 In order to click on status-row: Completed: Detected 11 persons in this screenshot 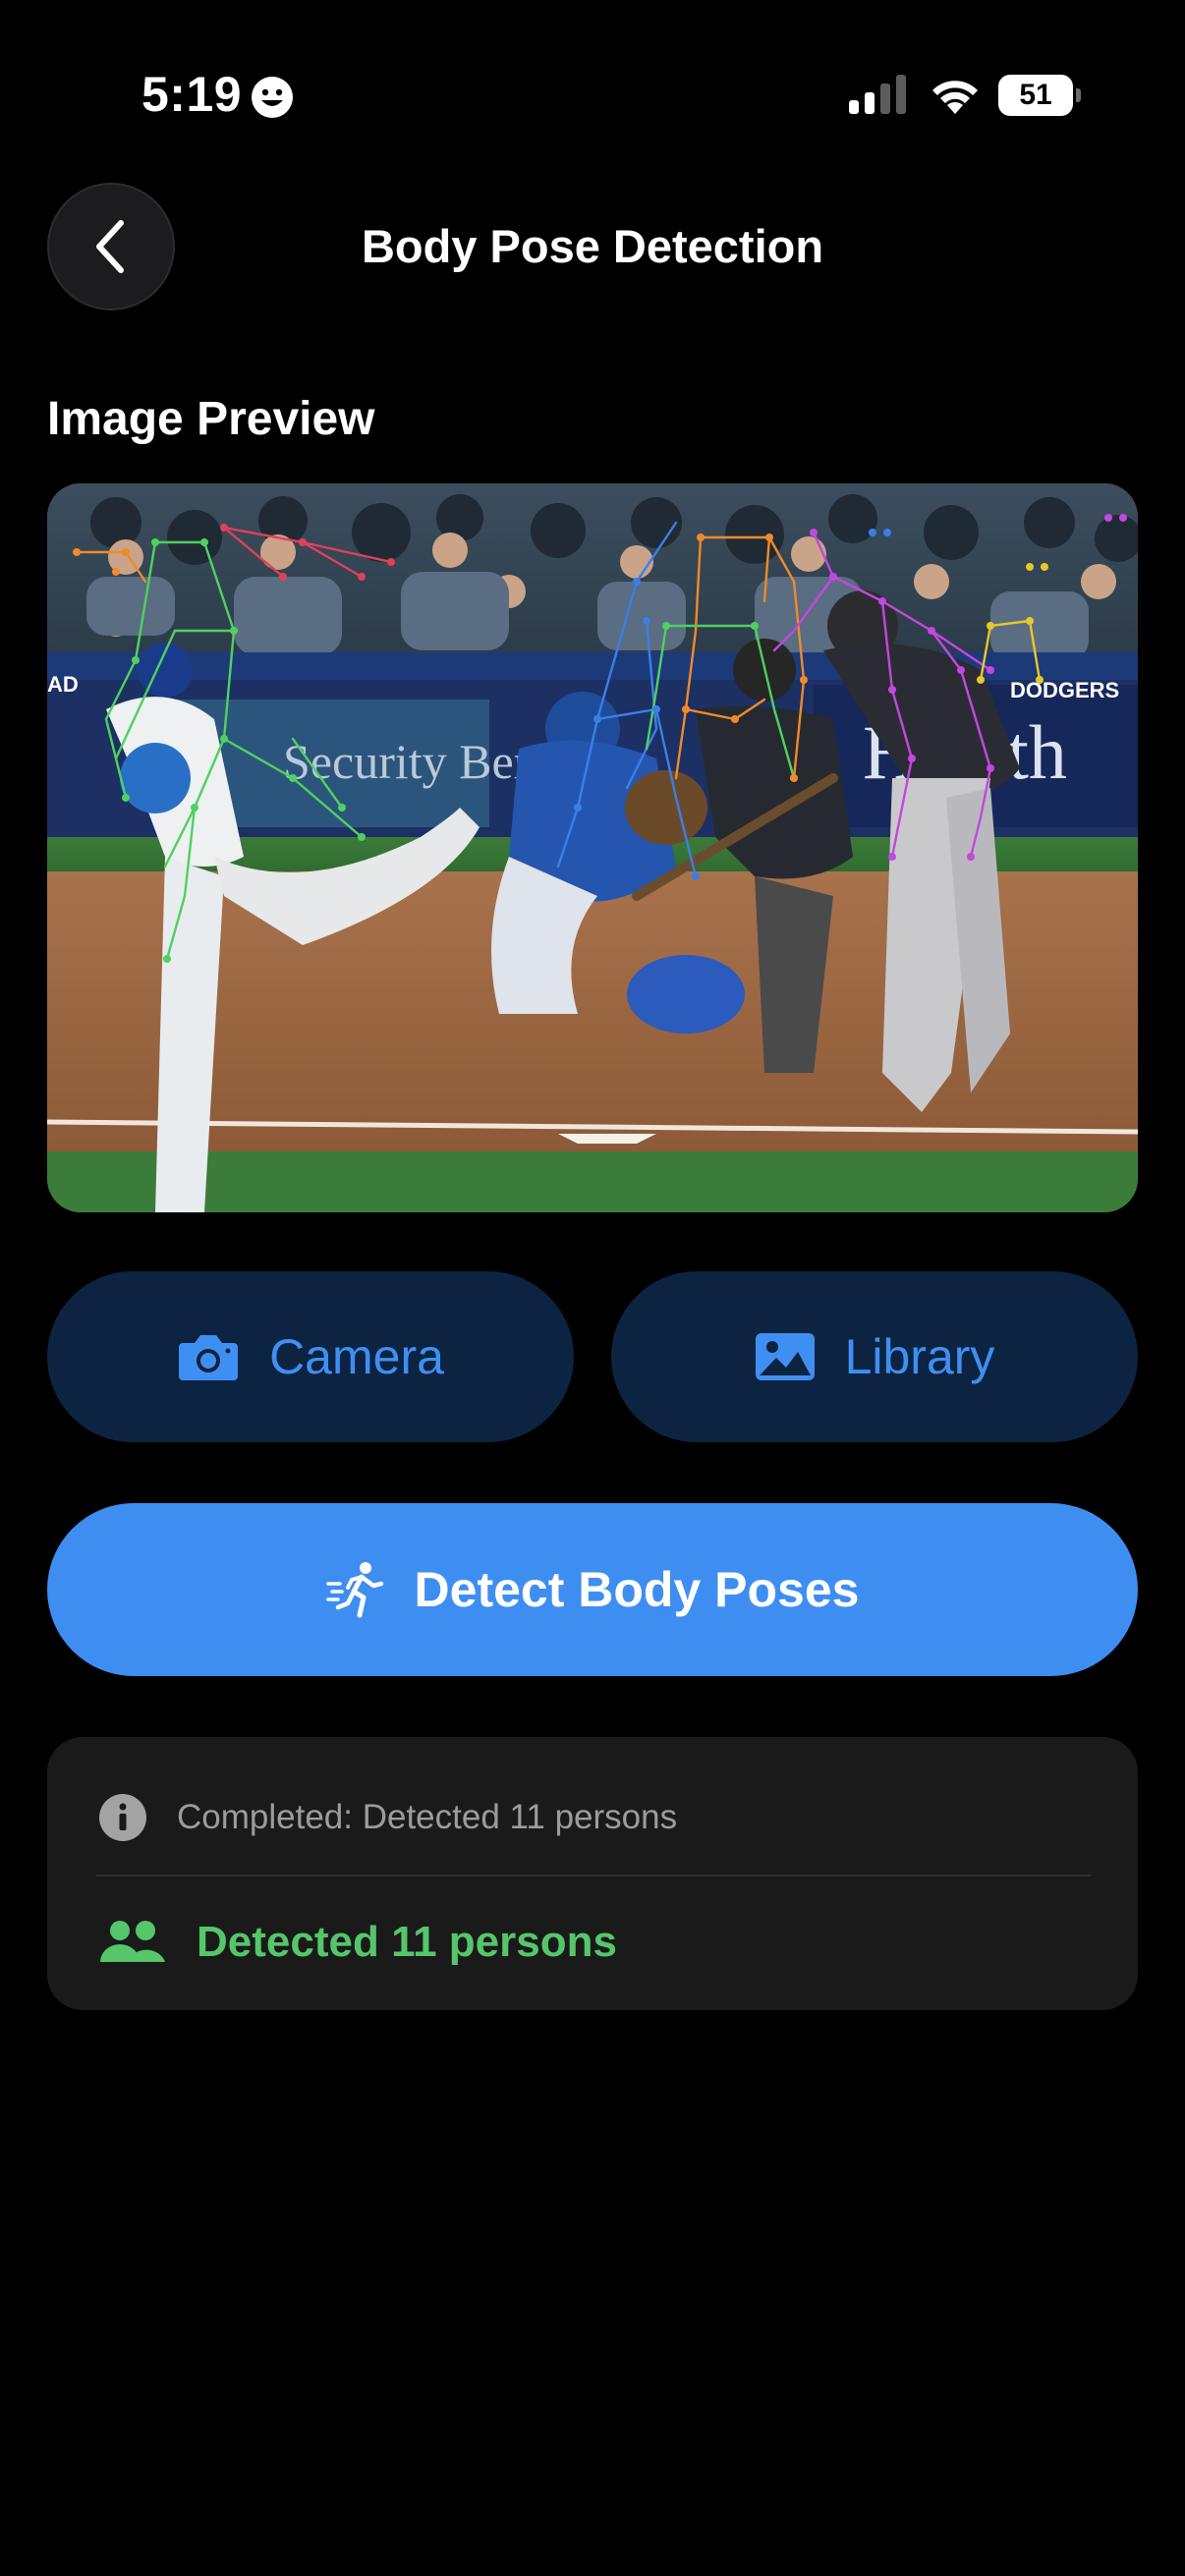, I will do `click(387, 1817)`.